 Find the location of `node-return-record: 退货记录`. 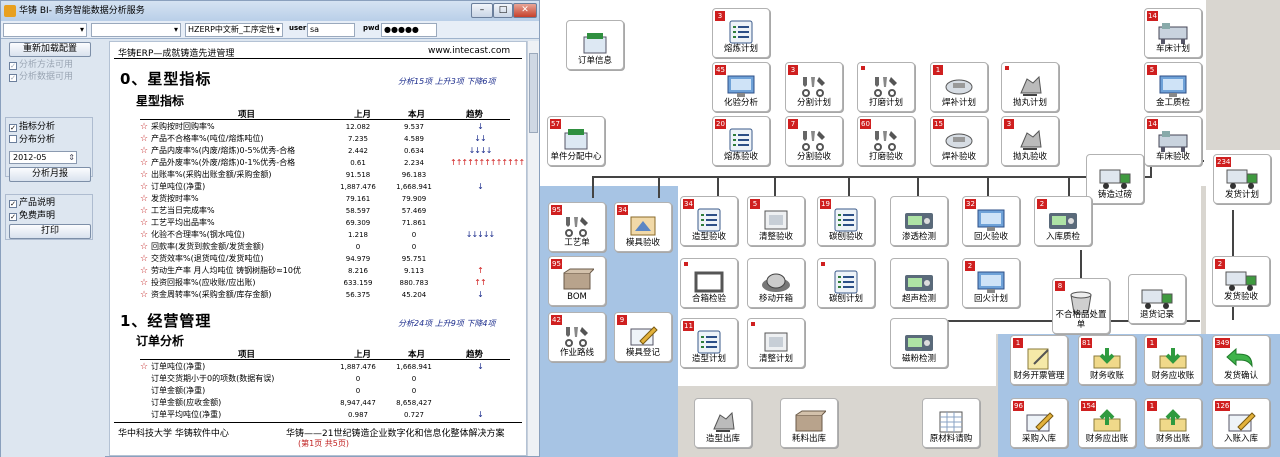

node-return-record: 退货记录 is located at coordinates (1157, 299).